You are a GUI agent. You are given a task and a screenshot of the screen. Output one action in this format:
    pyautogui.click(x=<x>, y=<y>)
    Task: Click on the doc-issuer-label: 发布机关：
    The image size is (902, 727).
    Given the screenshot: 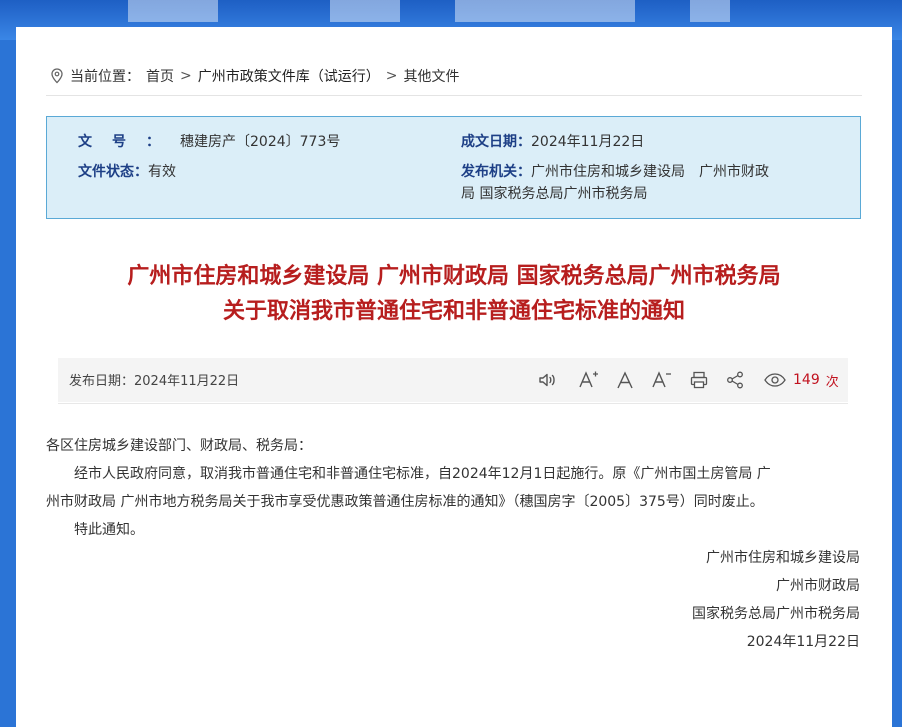 What is the action you would take?
    pyautogui.click(x=496, y=172)
    